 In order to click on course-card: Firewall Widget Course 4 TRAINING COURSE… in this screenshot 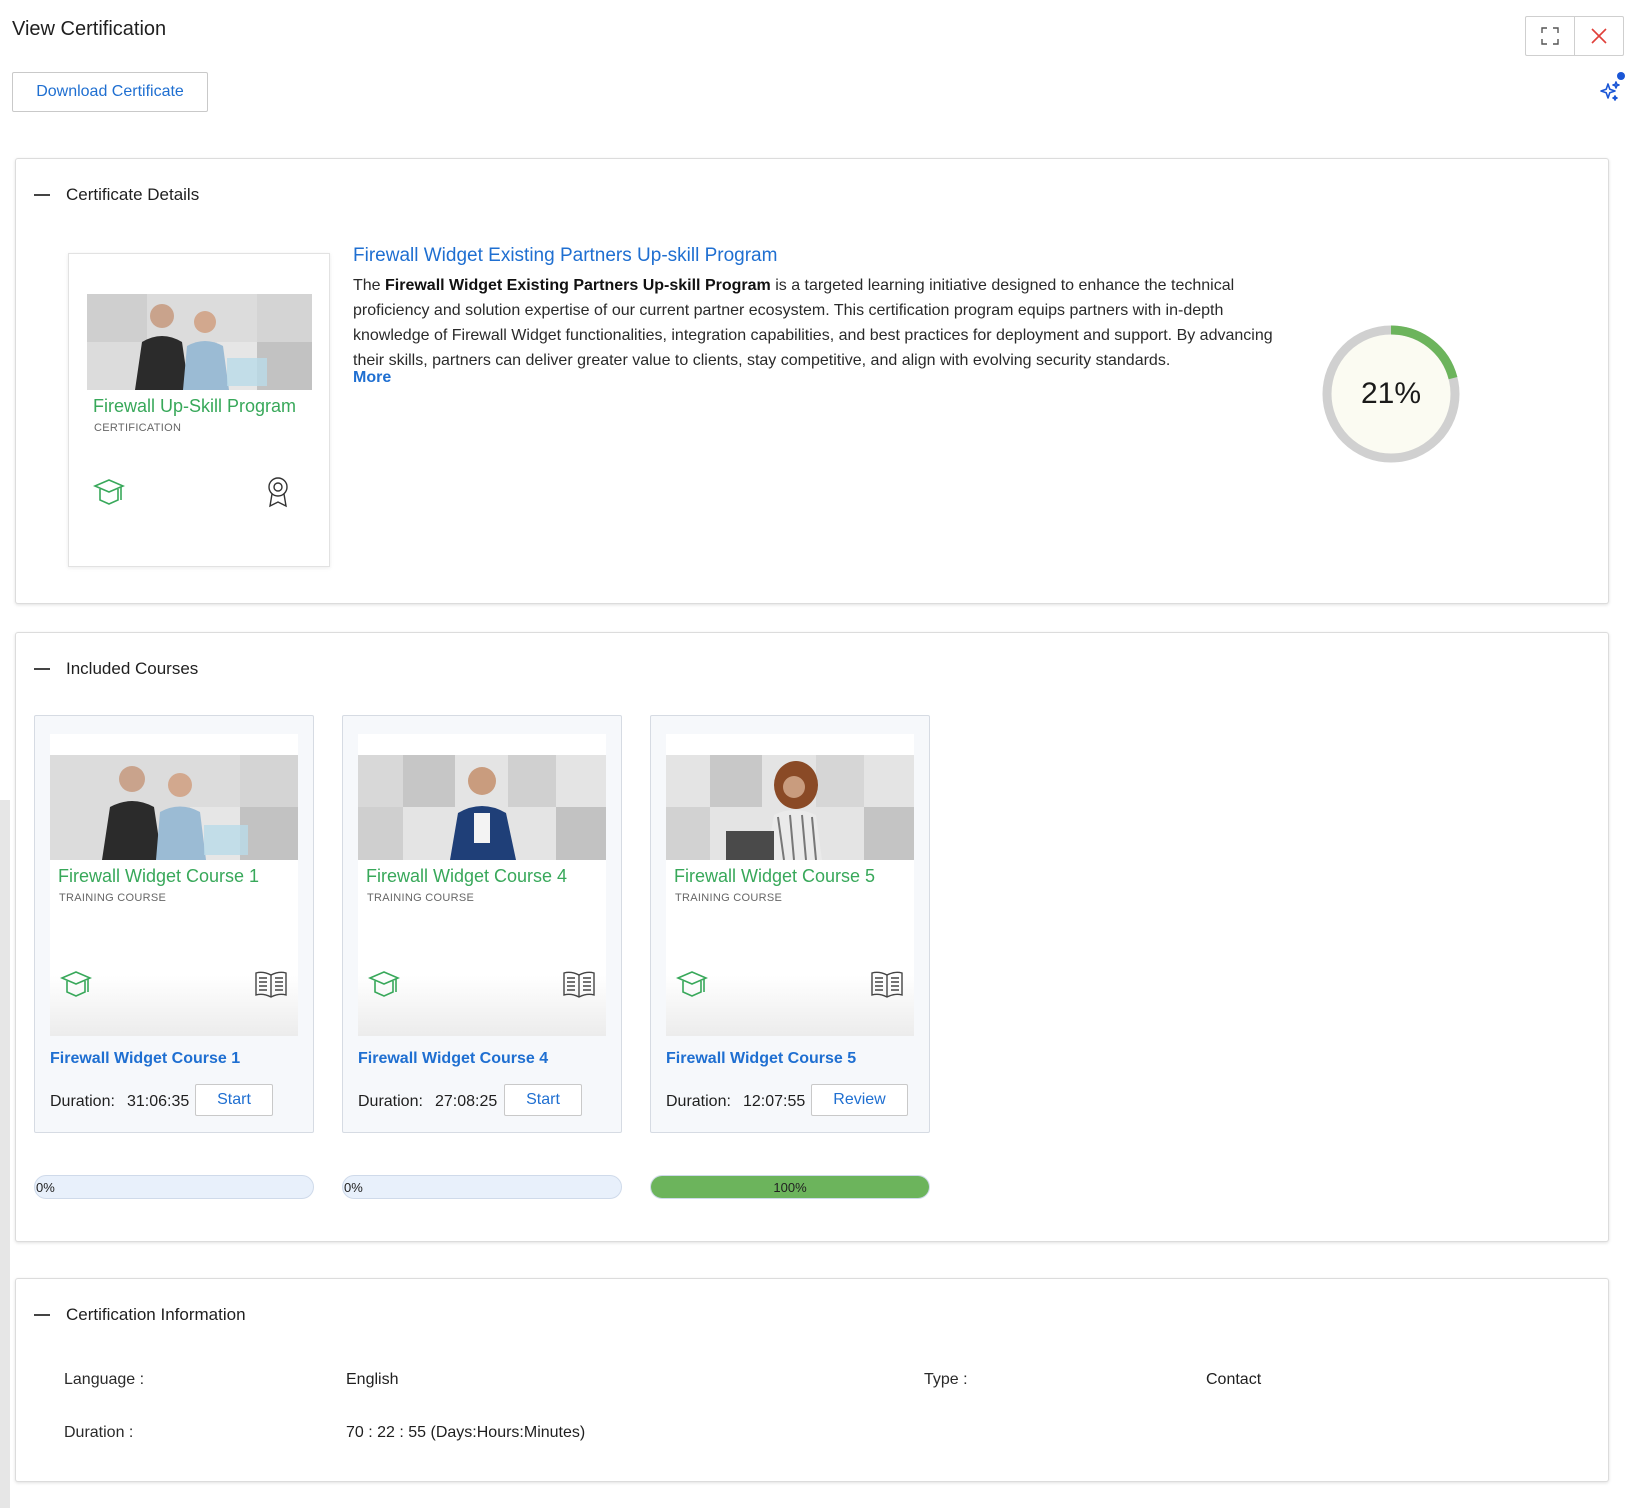, I will do `click(482, 924)`.